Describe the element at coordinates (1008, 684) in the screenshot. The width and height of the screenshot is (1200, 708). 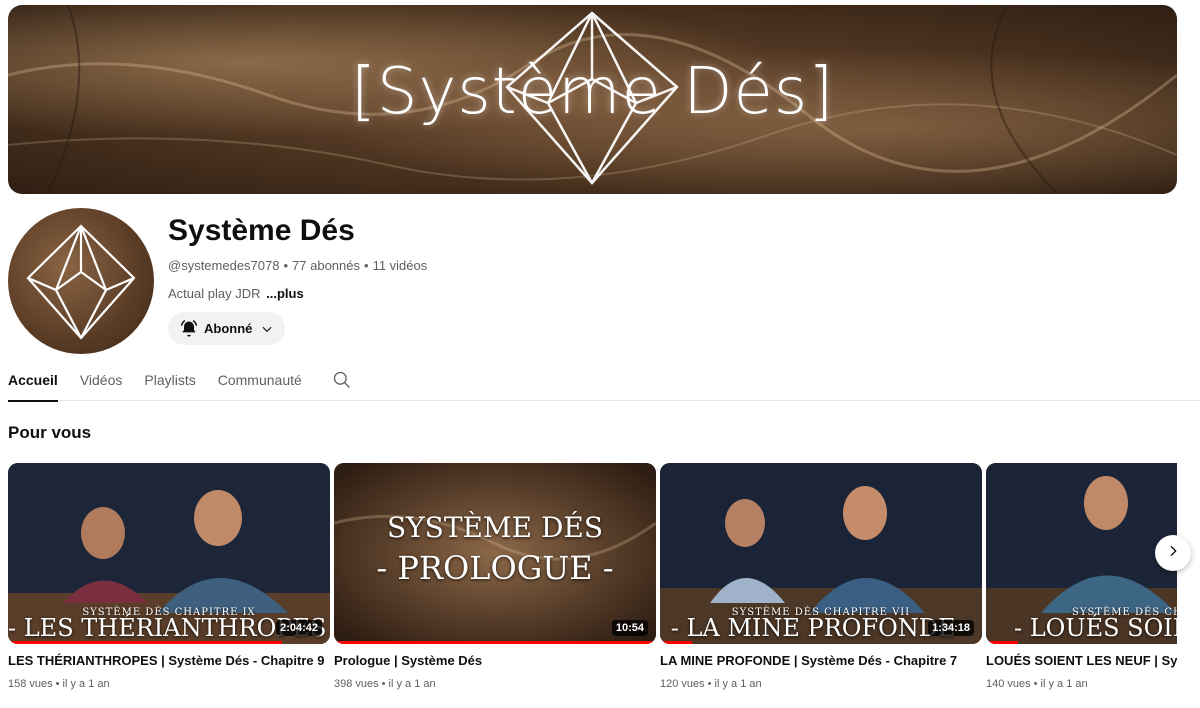
I see `view-count: 140 vues` at that location.